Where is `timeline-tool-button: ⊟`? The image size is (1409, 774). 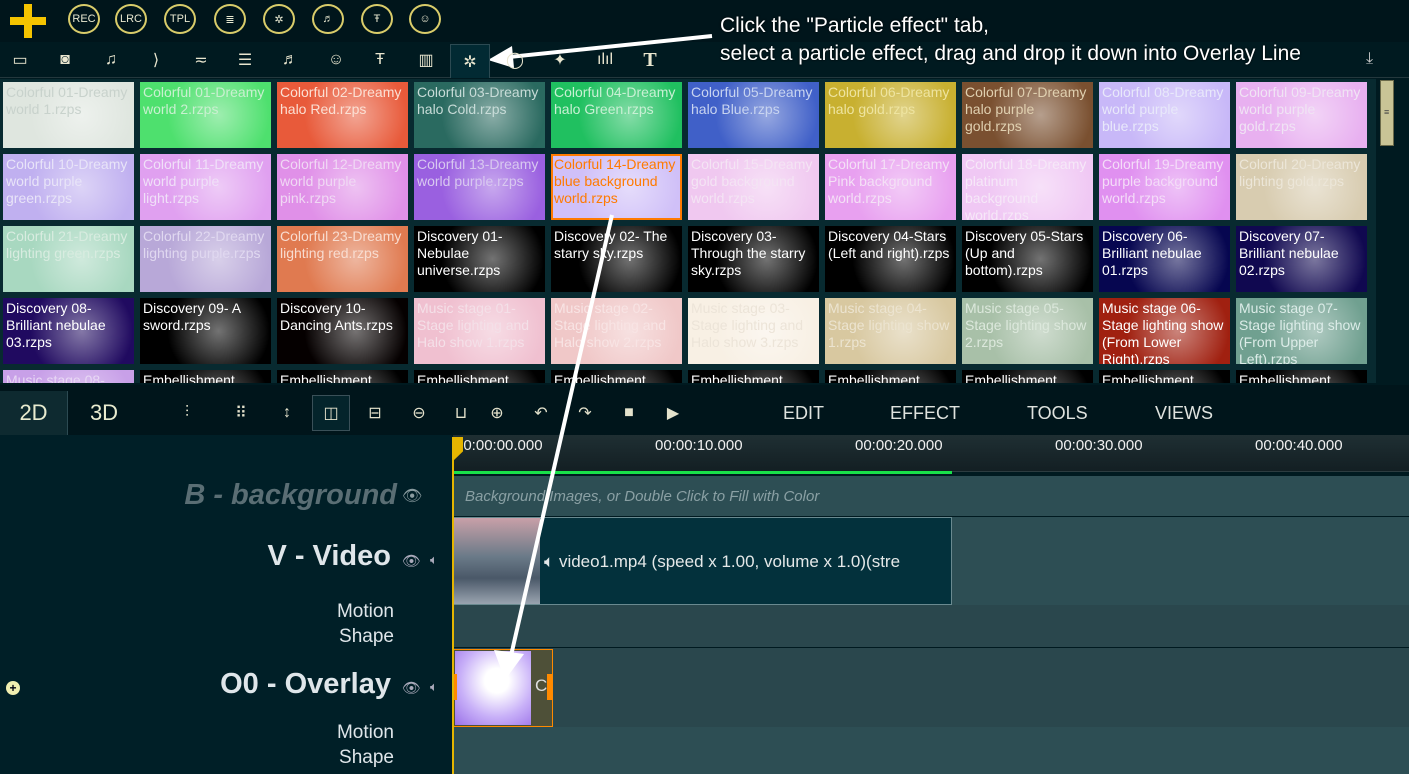
timeline-tool-button: ⊟ is located at coordinates (375, 413).